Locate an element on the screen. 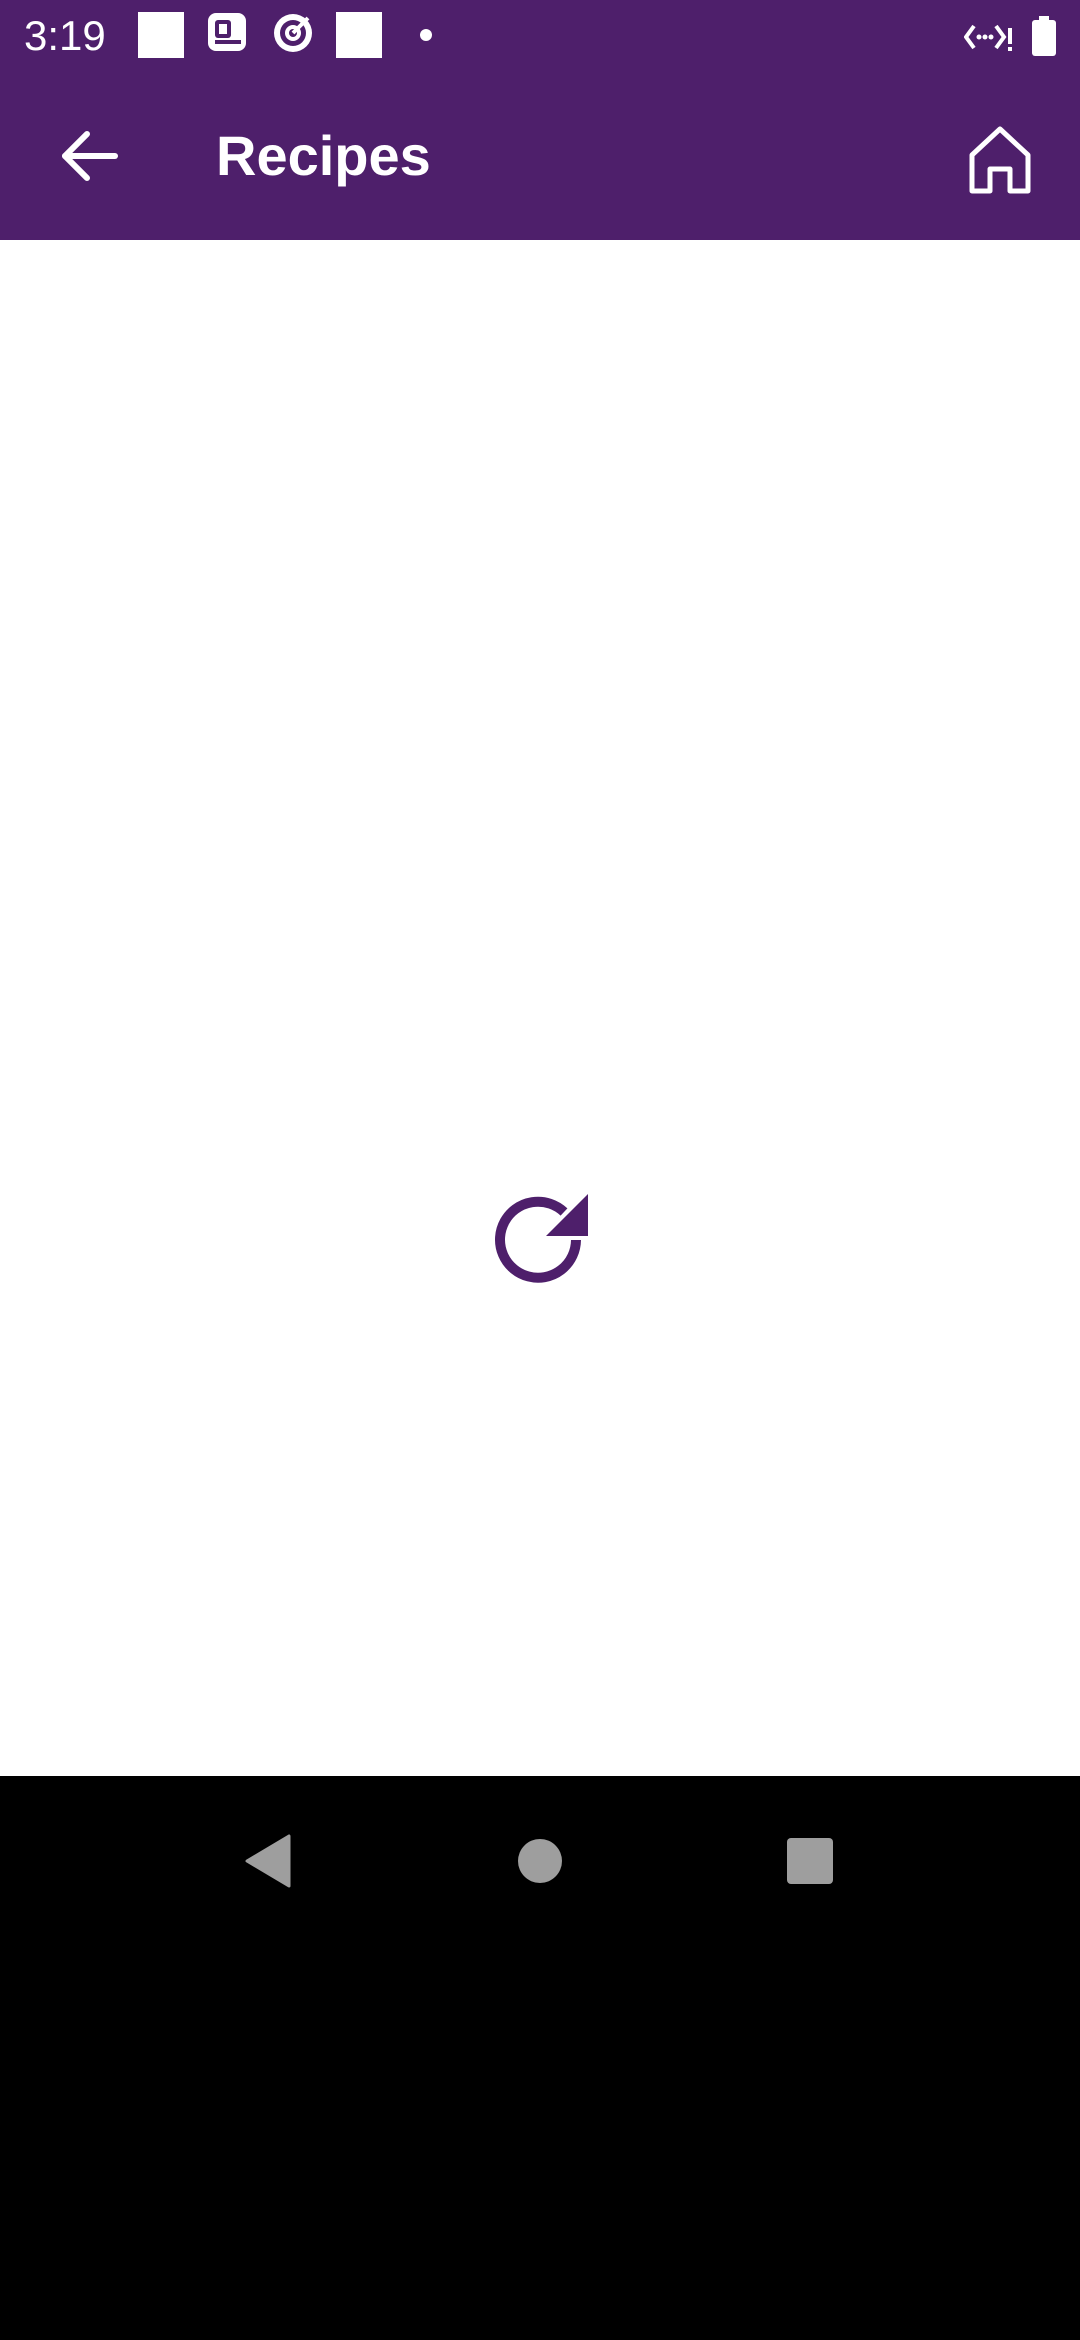 The image size is (1080, 2340). refresh-icon is located at coordinates (541, 1238).